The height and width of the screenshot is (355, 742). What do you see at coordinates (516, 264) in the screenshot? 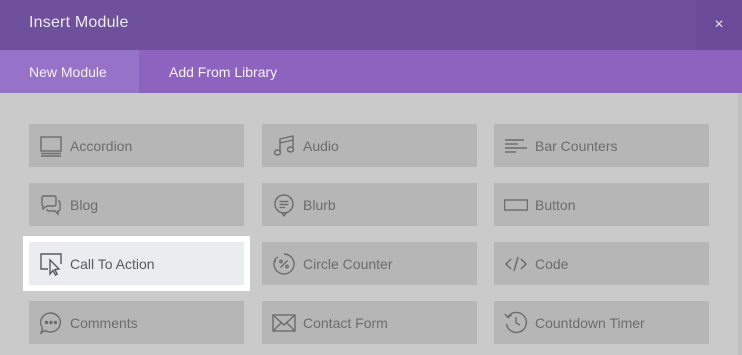
I see `code-brackets-icon` at bounding box center [516, 264].